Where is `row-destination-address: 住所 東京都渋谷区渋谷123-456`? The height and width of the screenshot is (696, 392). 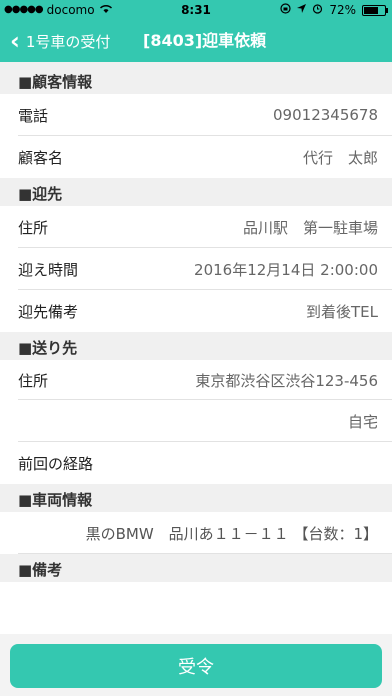 row-destination-address: 住所 東京都渋谷区渋谷123-456 is located at coordinates (196, 380).